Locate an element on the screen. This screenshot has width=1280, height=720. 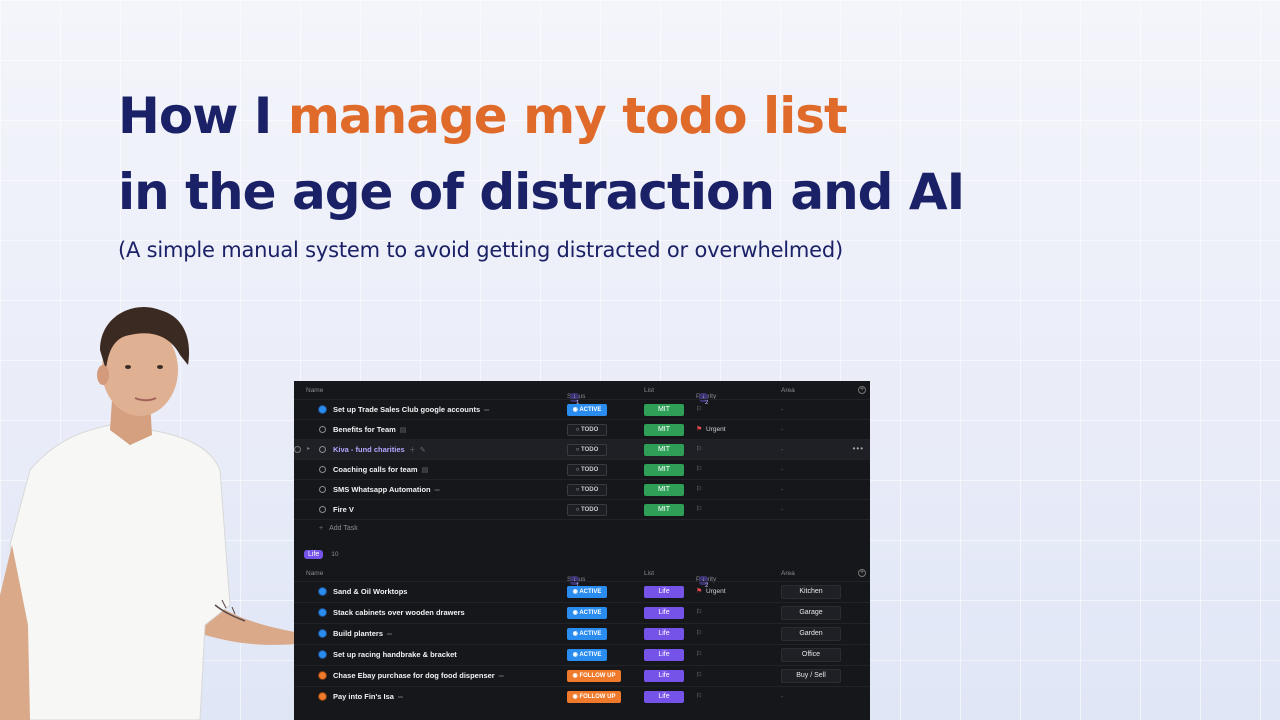
task-name: Build planters ═ is located at coordinates (362, 633).